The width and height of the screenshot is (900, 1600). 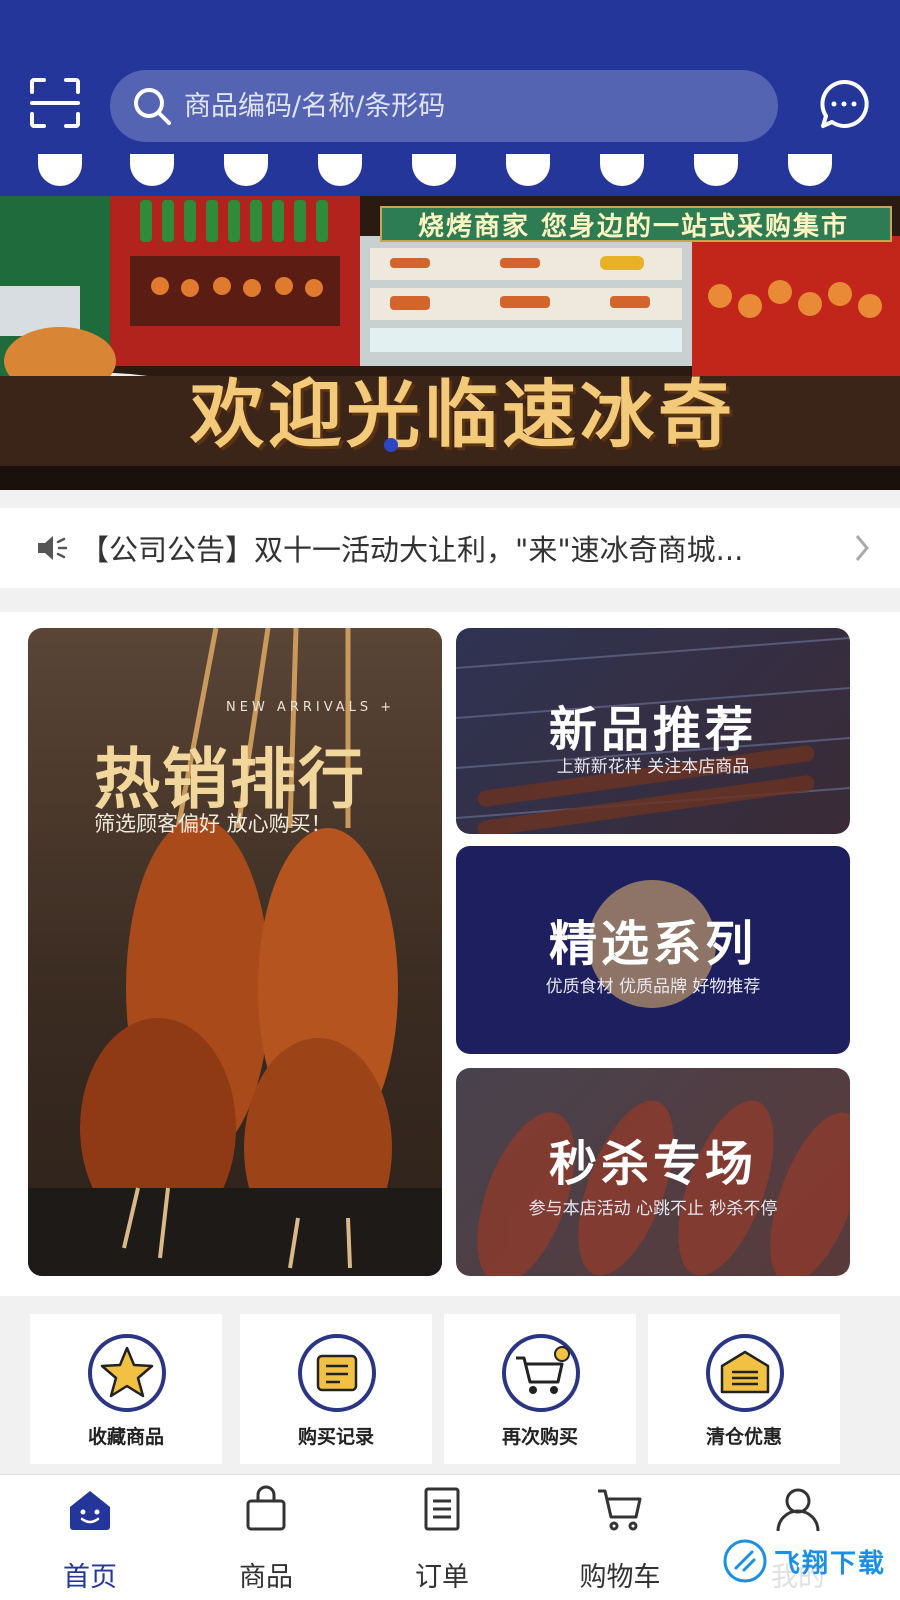 What do you see at coordinates (745, 1373) in the screenshot?
I see `warehouse-icon` at bounding box center [745, 1373].